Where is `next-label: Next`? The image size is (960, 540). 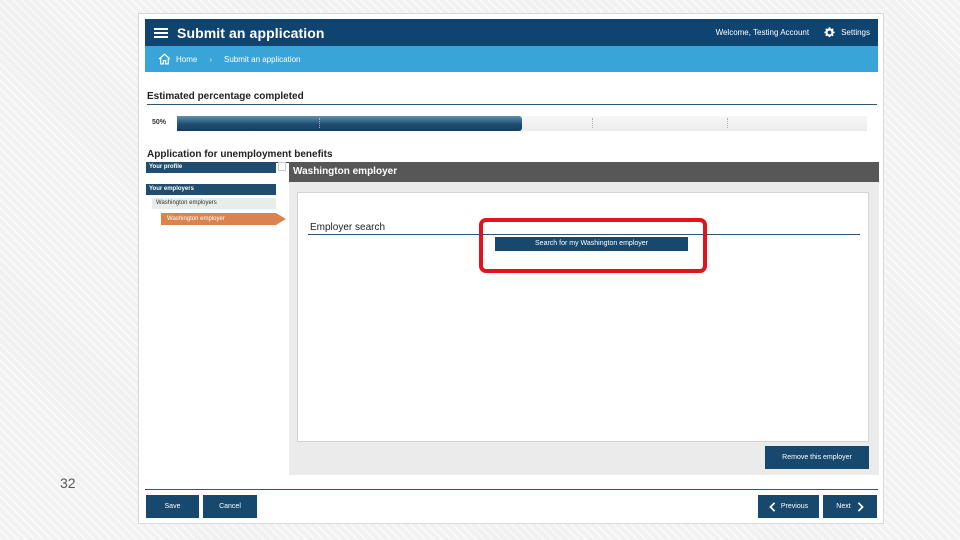 next-label: Next is located at coordinates (843, 506).